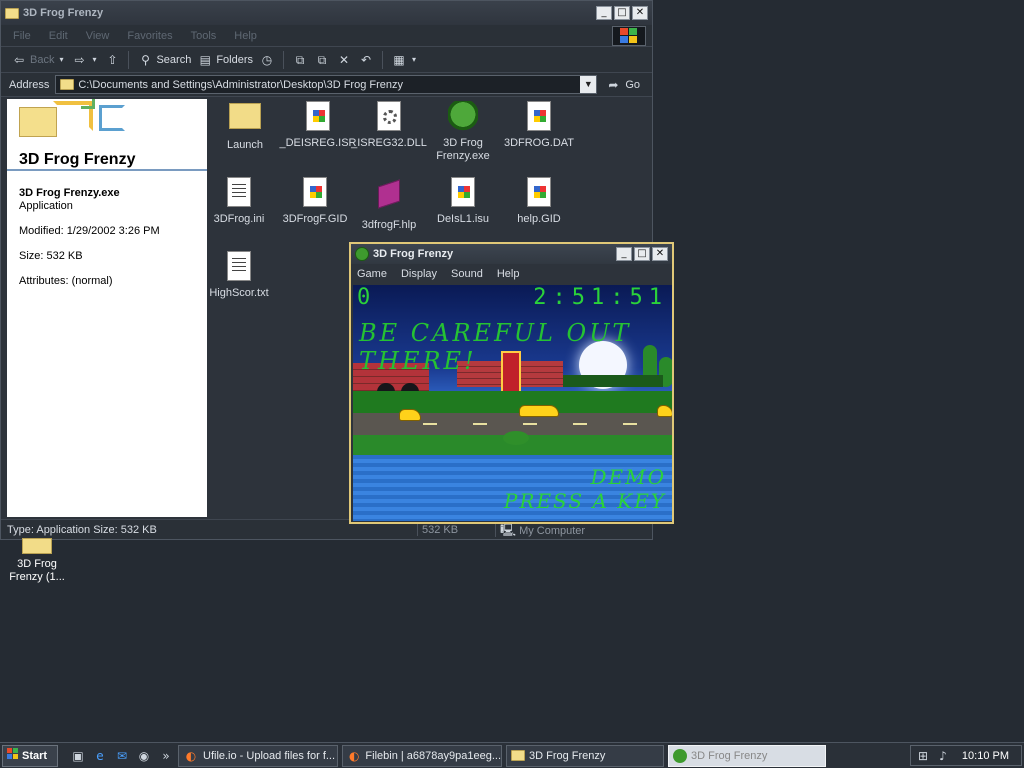 The image size is (1024, 768). I want to click on hedge, so click(613, 381).